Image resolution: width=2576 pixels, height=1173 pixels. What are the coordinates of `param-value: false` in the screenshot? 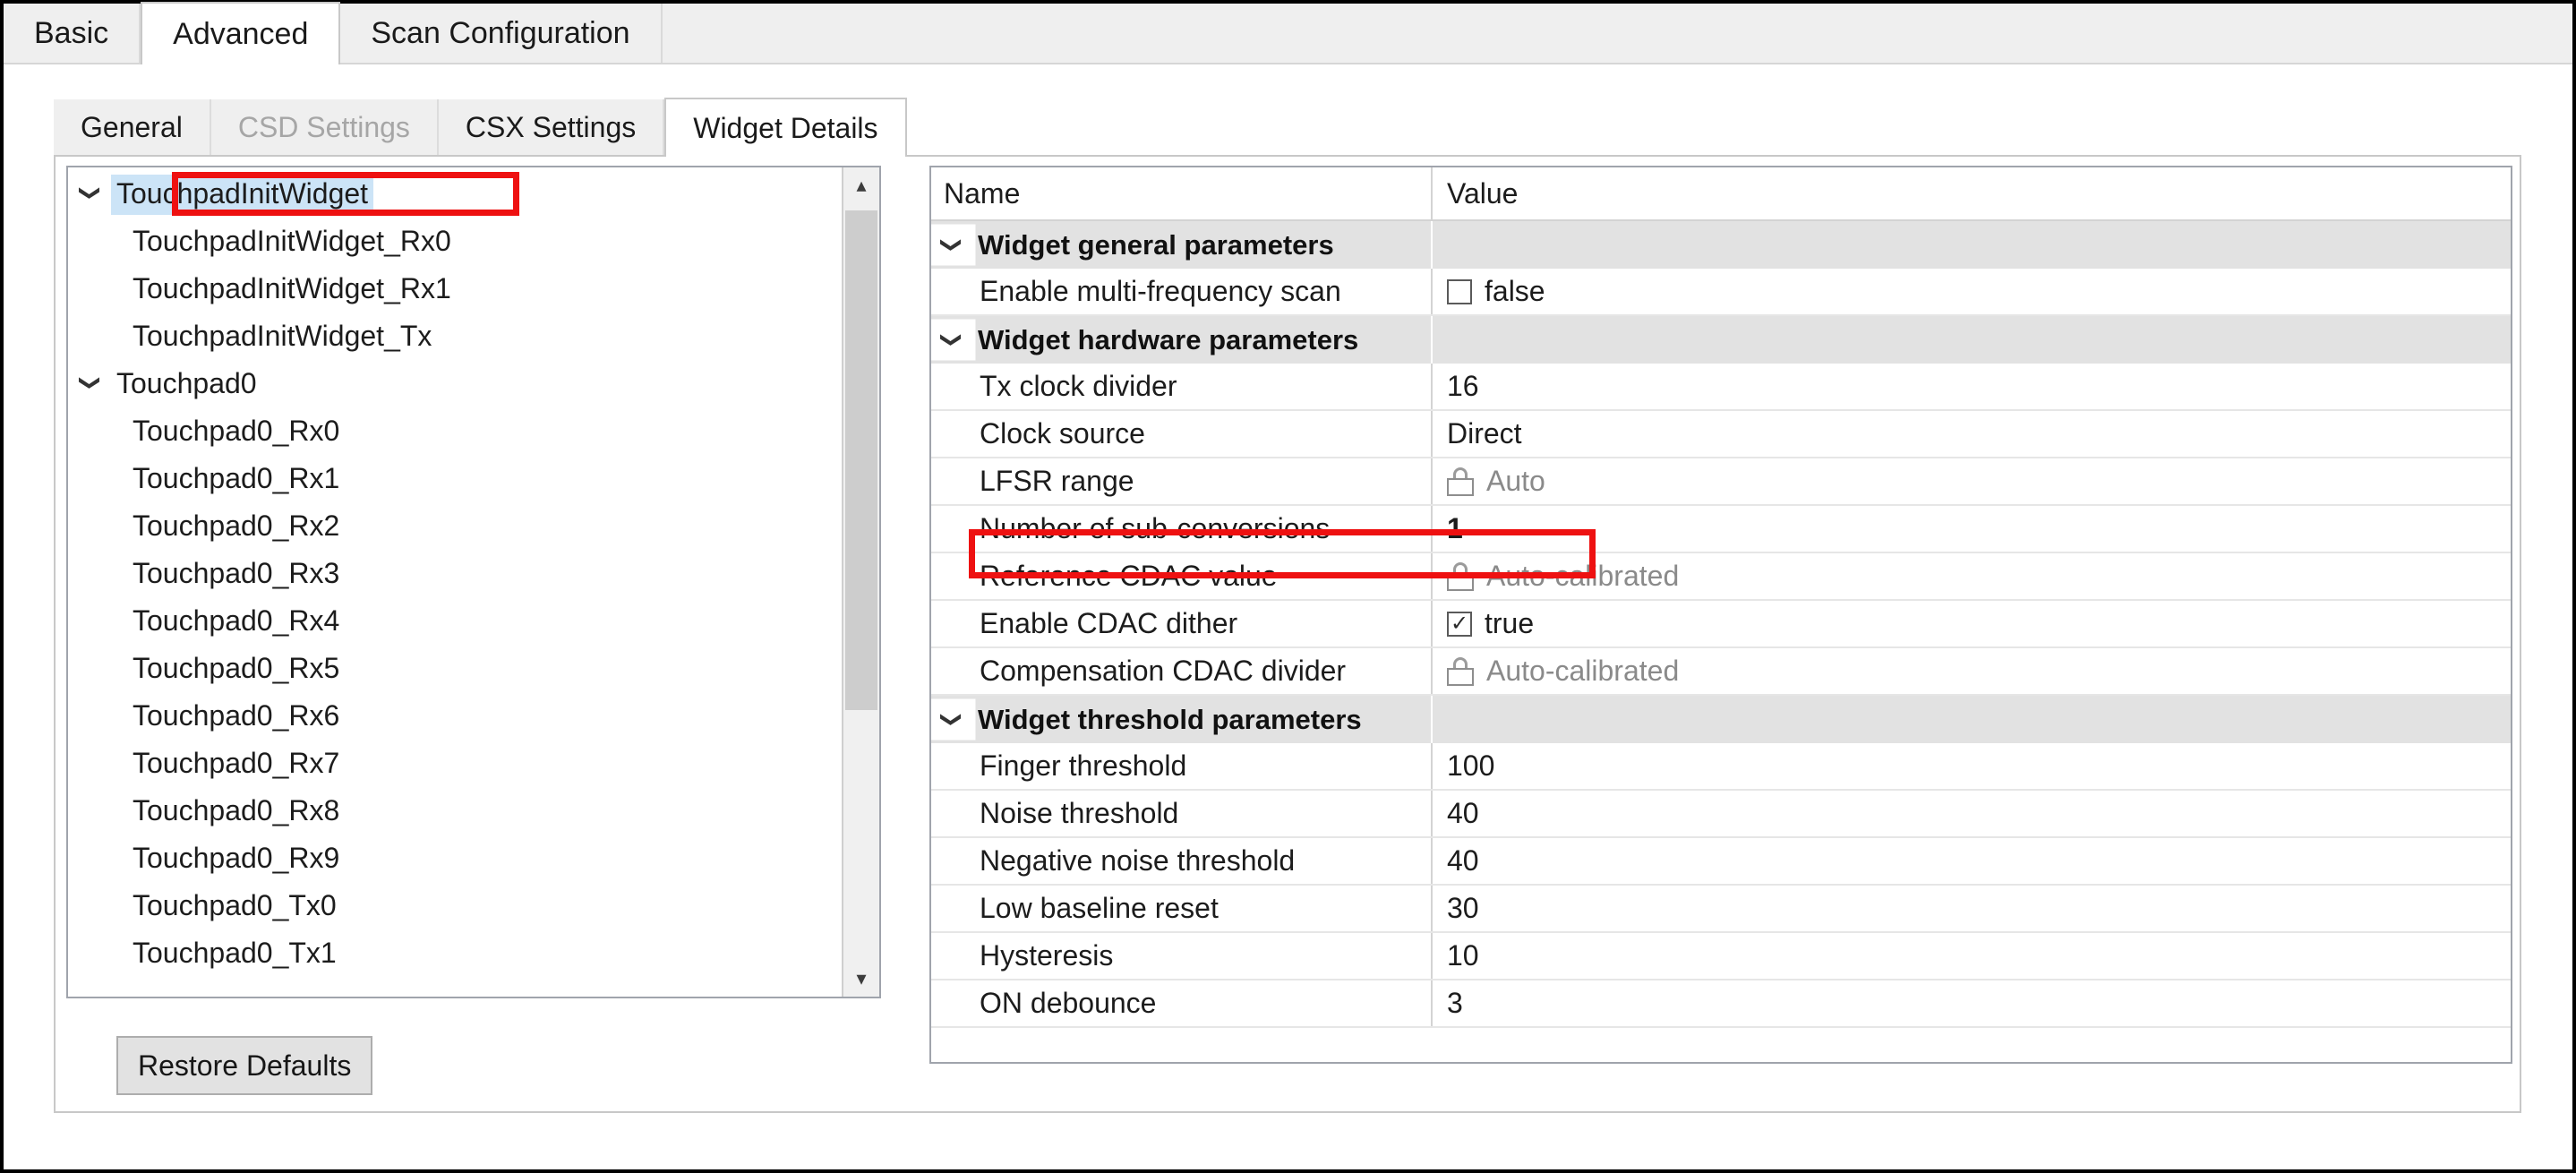 It's located at (1972, 292).